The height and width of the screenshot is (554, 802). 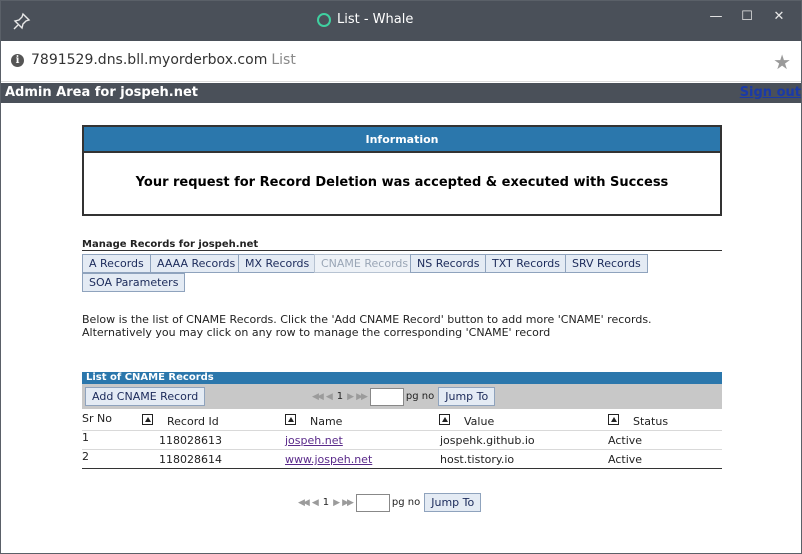 What do you see at coordinates (613, 419) in the screenshot?
I see `sort-status-icon` at bounding box center [613, 419].